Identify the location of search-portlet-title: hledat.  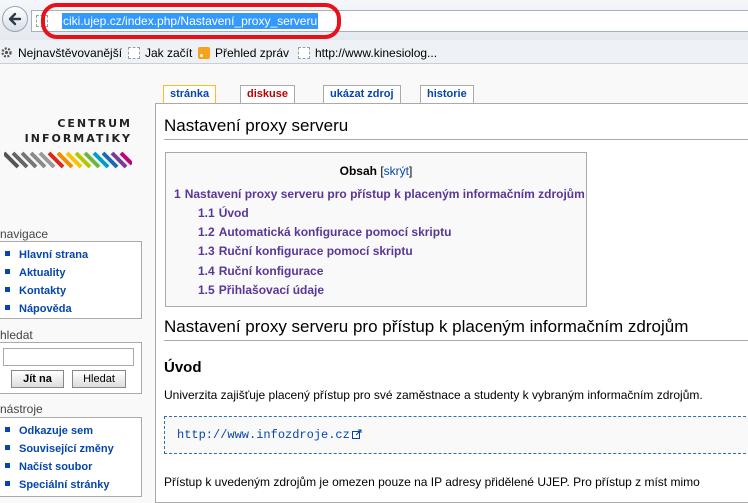
(16, 335).